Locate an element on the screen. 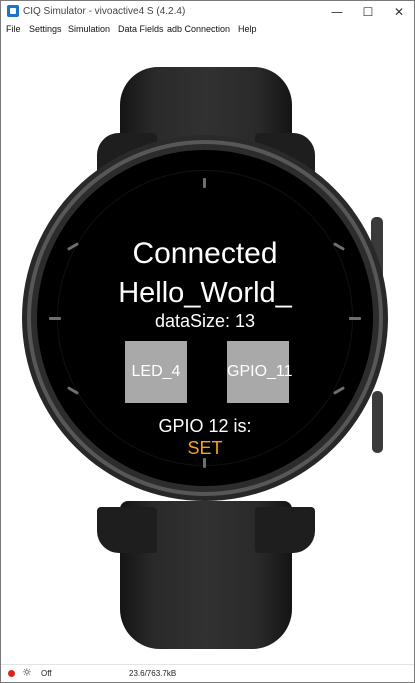 The width and height of the screenshot is (415, 683). gpio-12-label: GPIO 12 is: is located at coordinates (205, 426).